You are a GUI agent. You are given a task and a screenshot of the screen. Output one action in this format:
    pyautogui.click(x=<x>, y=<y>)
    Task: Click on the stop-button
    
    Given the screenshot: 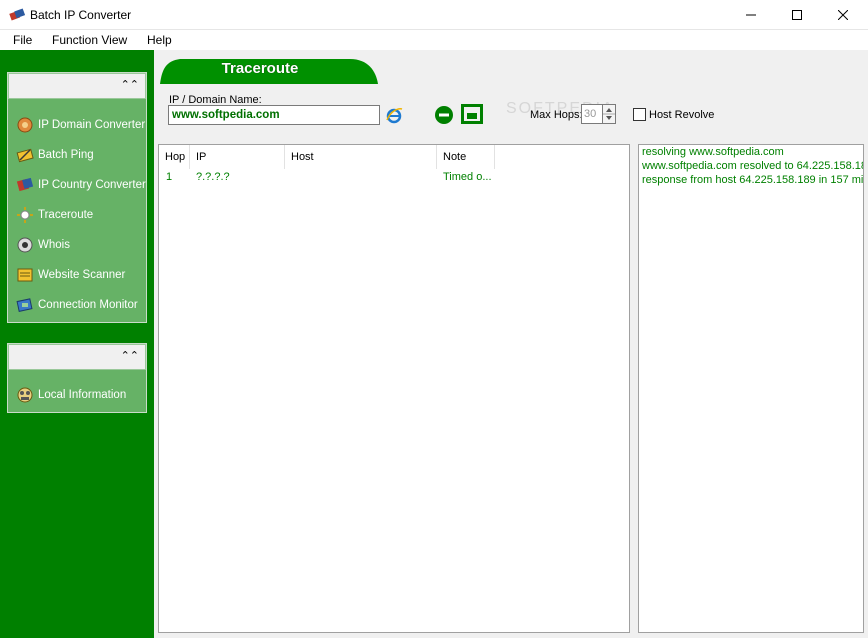 What is the action you would take?
    pyautogui.click(x=444, y=115)
    